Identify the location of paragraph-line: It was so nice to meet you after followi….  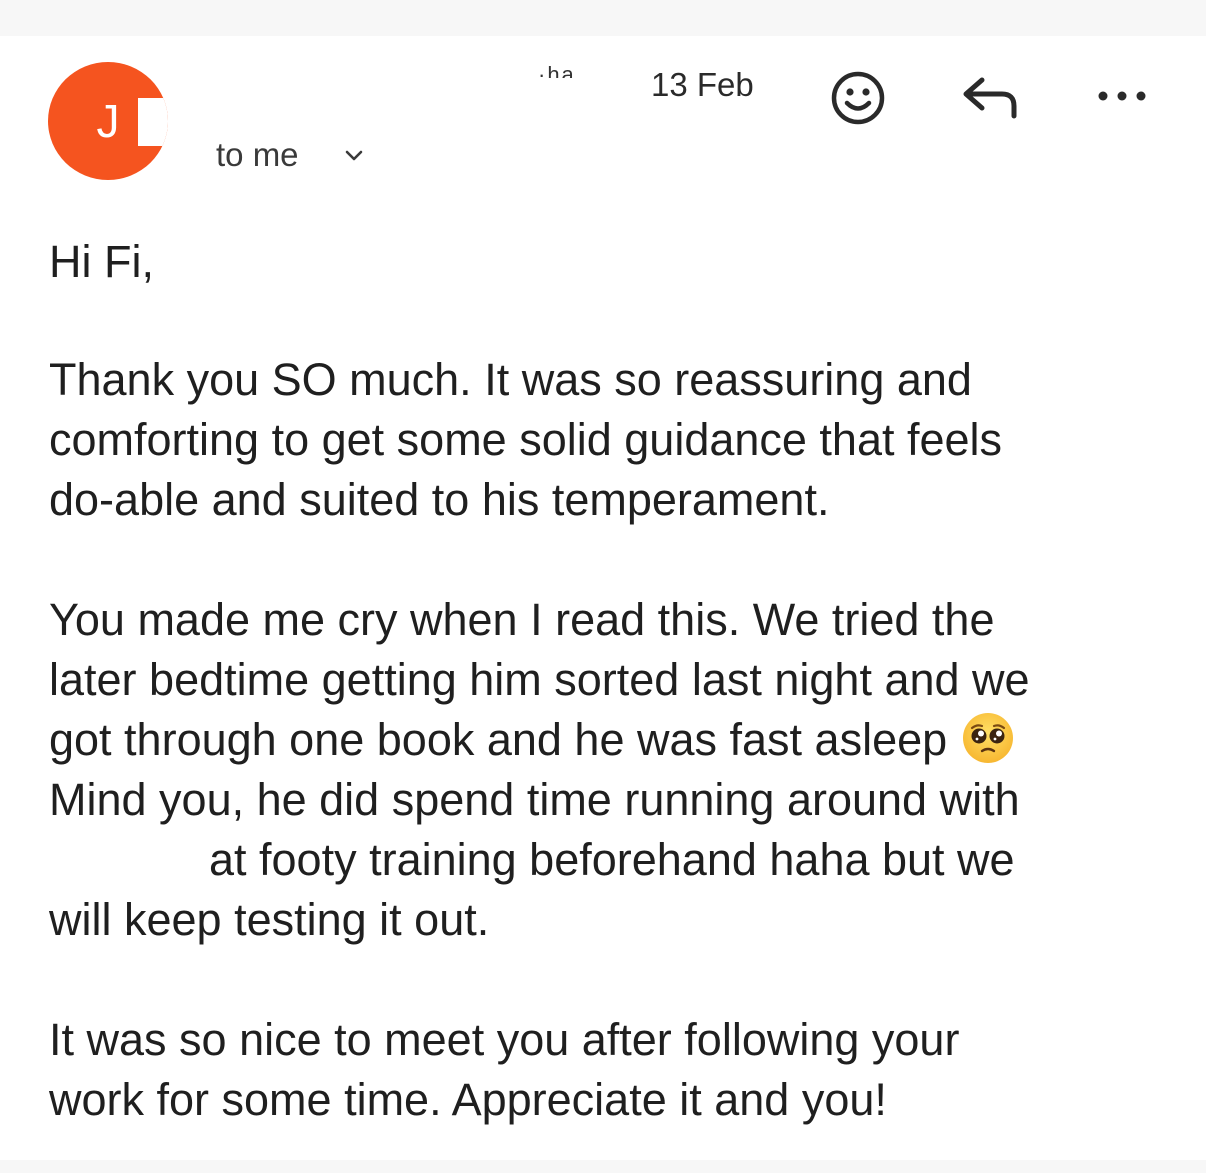
(504, 1039).